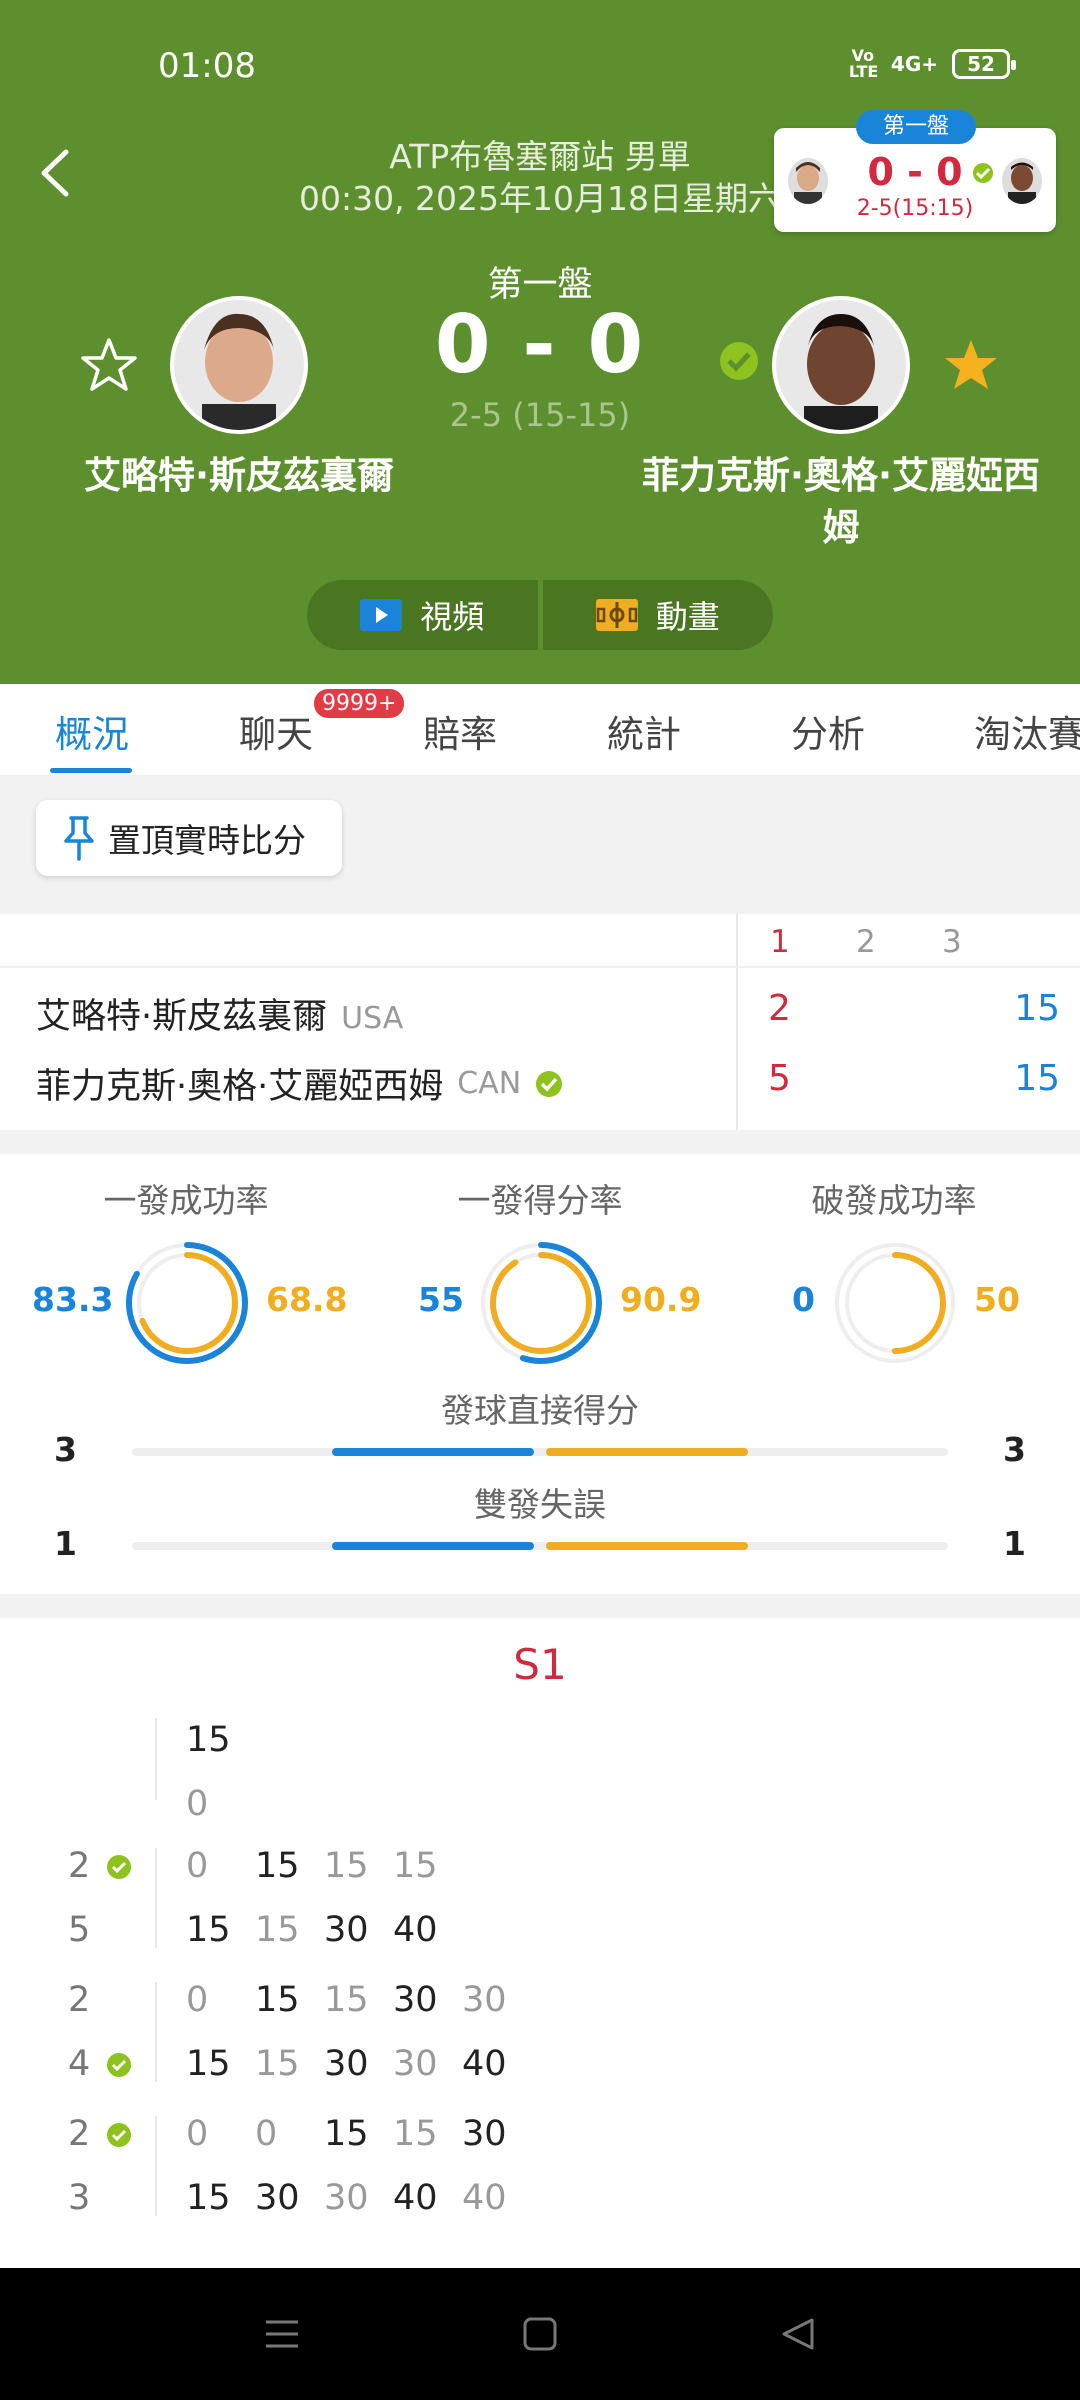  What do you see at coordinates (307, 1299) in the screenshot?
I see `stat-ring1-right: 68.8` at bounding box center [307, 1299].